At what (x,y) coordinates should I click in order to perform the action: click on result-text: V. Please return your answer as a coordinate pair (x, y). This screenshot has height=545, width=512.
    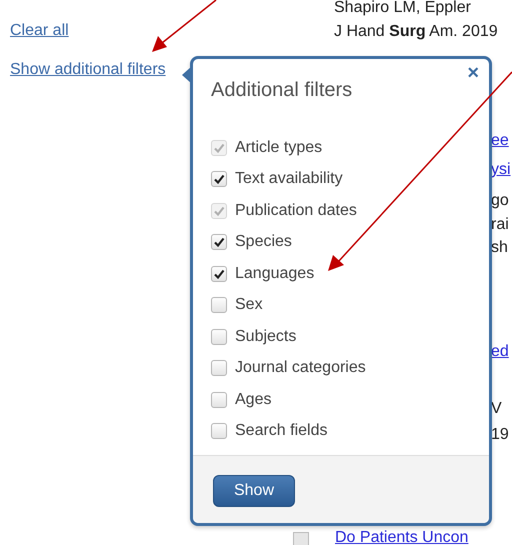
    Looking at the image, I should click on (496, 409).